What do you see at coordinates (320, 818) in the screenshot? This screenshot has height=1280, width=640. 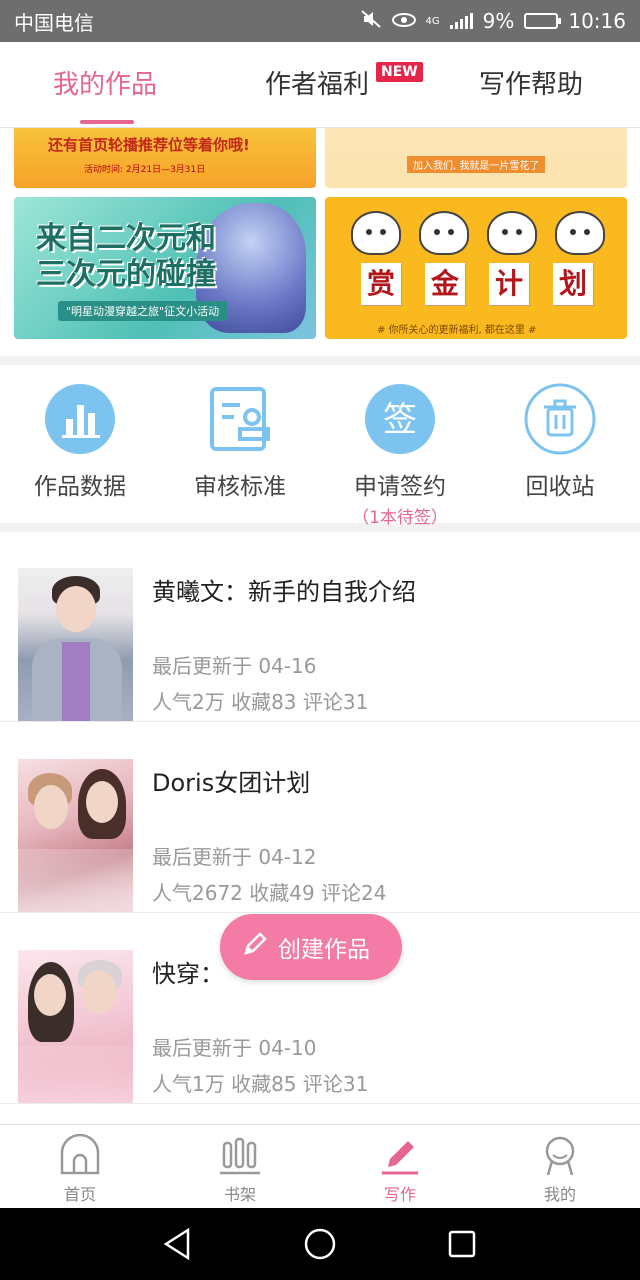 I see `list-item: Doris女团计划 最后更新于 04-12 人气2672 收藏49 评论24` at bounding box center [320, 818].